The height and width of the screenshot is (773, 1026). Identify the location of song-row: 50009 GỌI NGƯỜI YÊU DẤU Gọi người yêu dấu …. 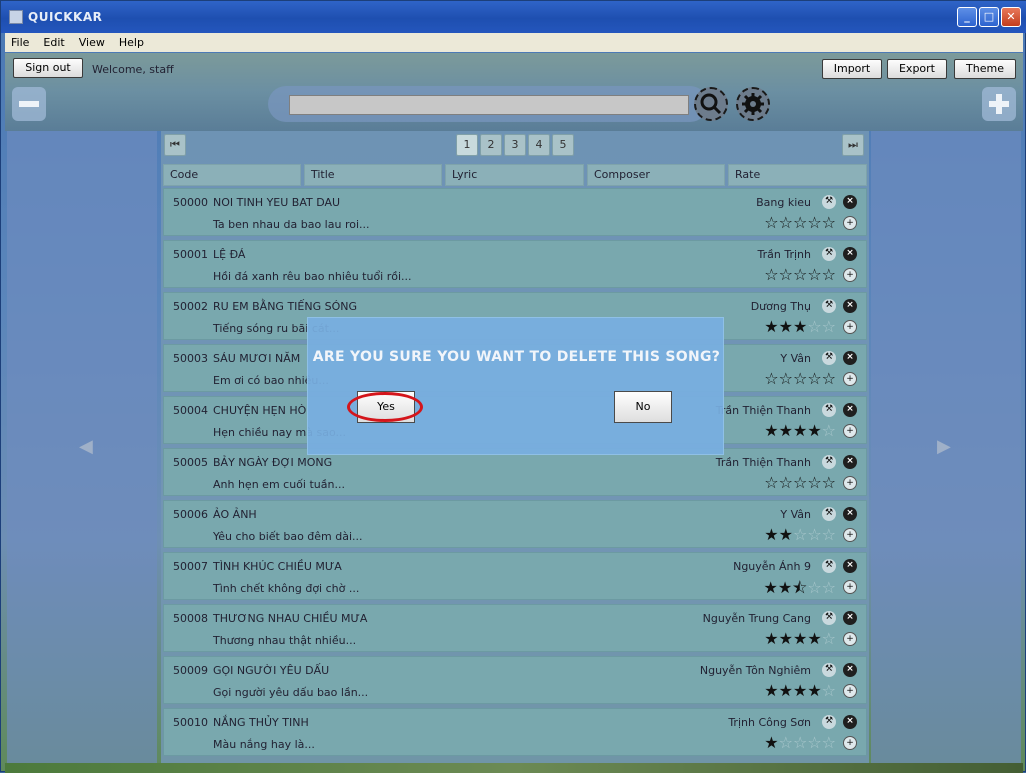
(515, 680).